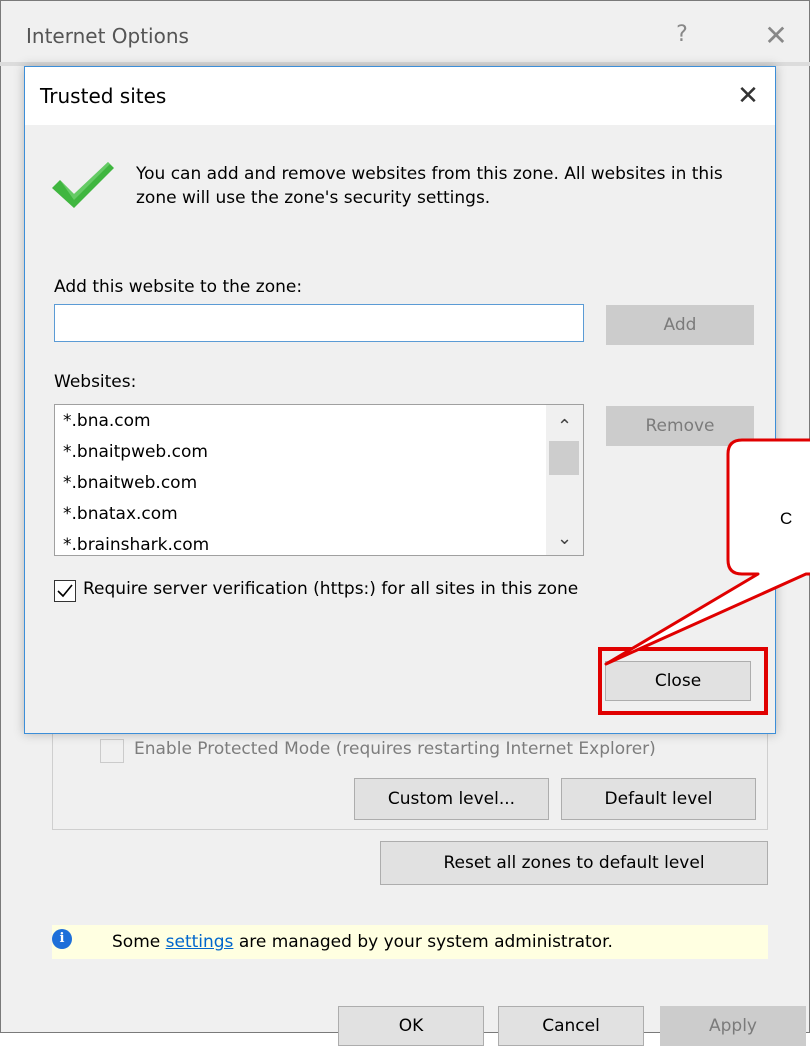  I want to click on list-item: *.bnatax.com, so click(120, 514).